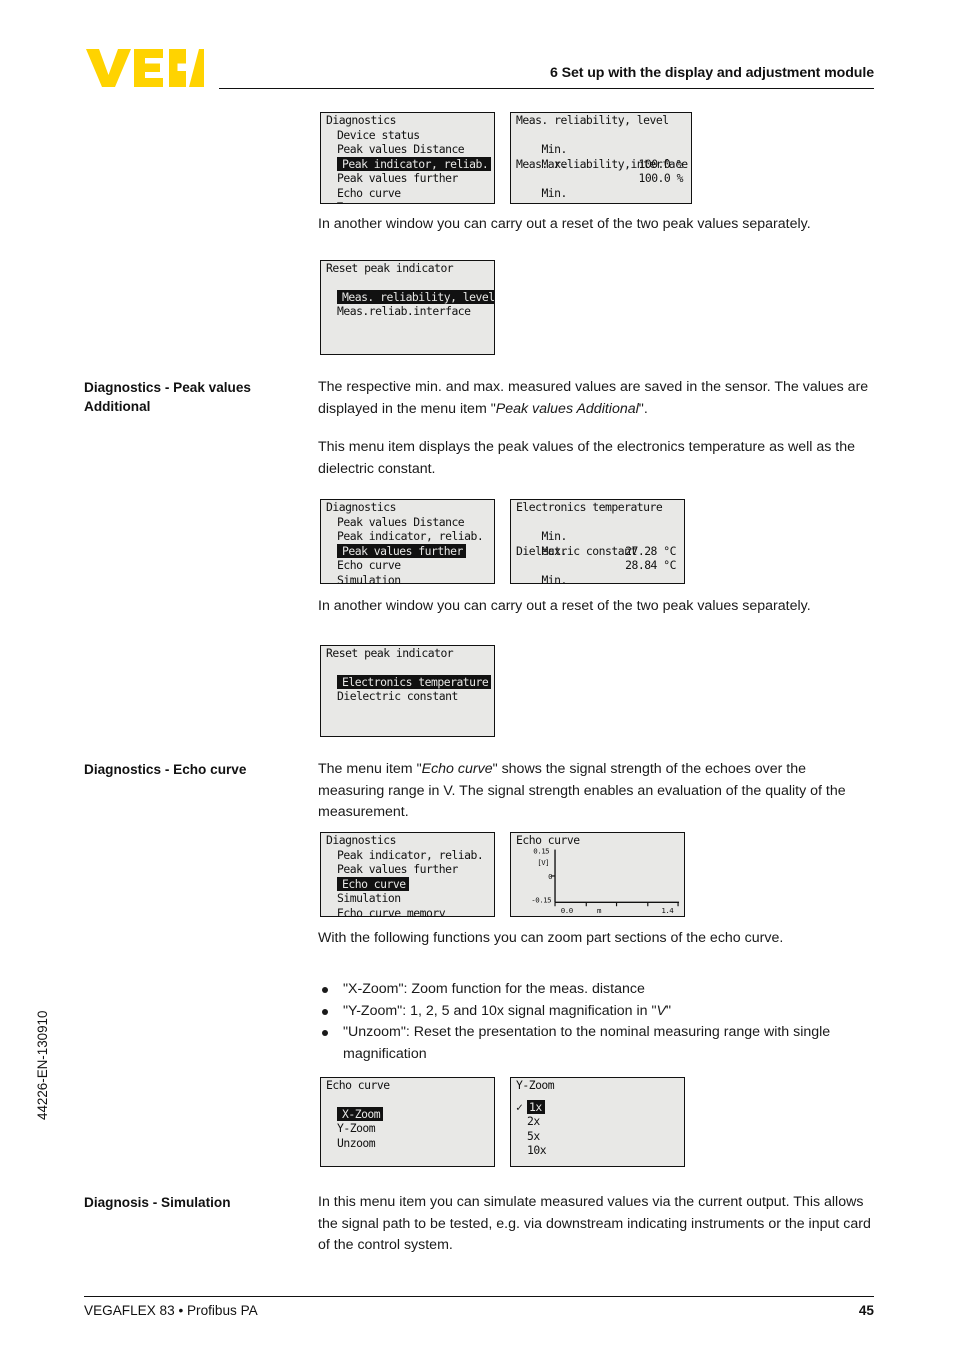 The height and width of the screenshot is (1354, 954). What do you see at coordinates (601, 149) in the screenshot?
I see `row-min-level: Min. 100.0 %` at bounding box center [601, 149].